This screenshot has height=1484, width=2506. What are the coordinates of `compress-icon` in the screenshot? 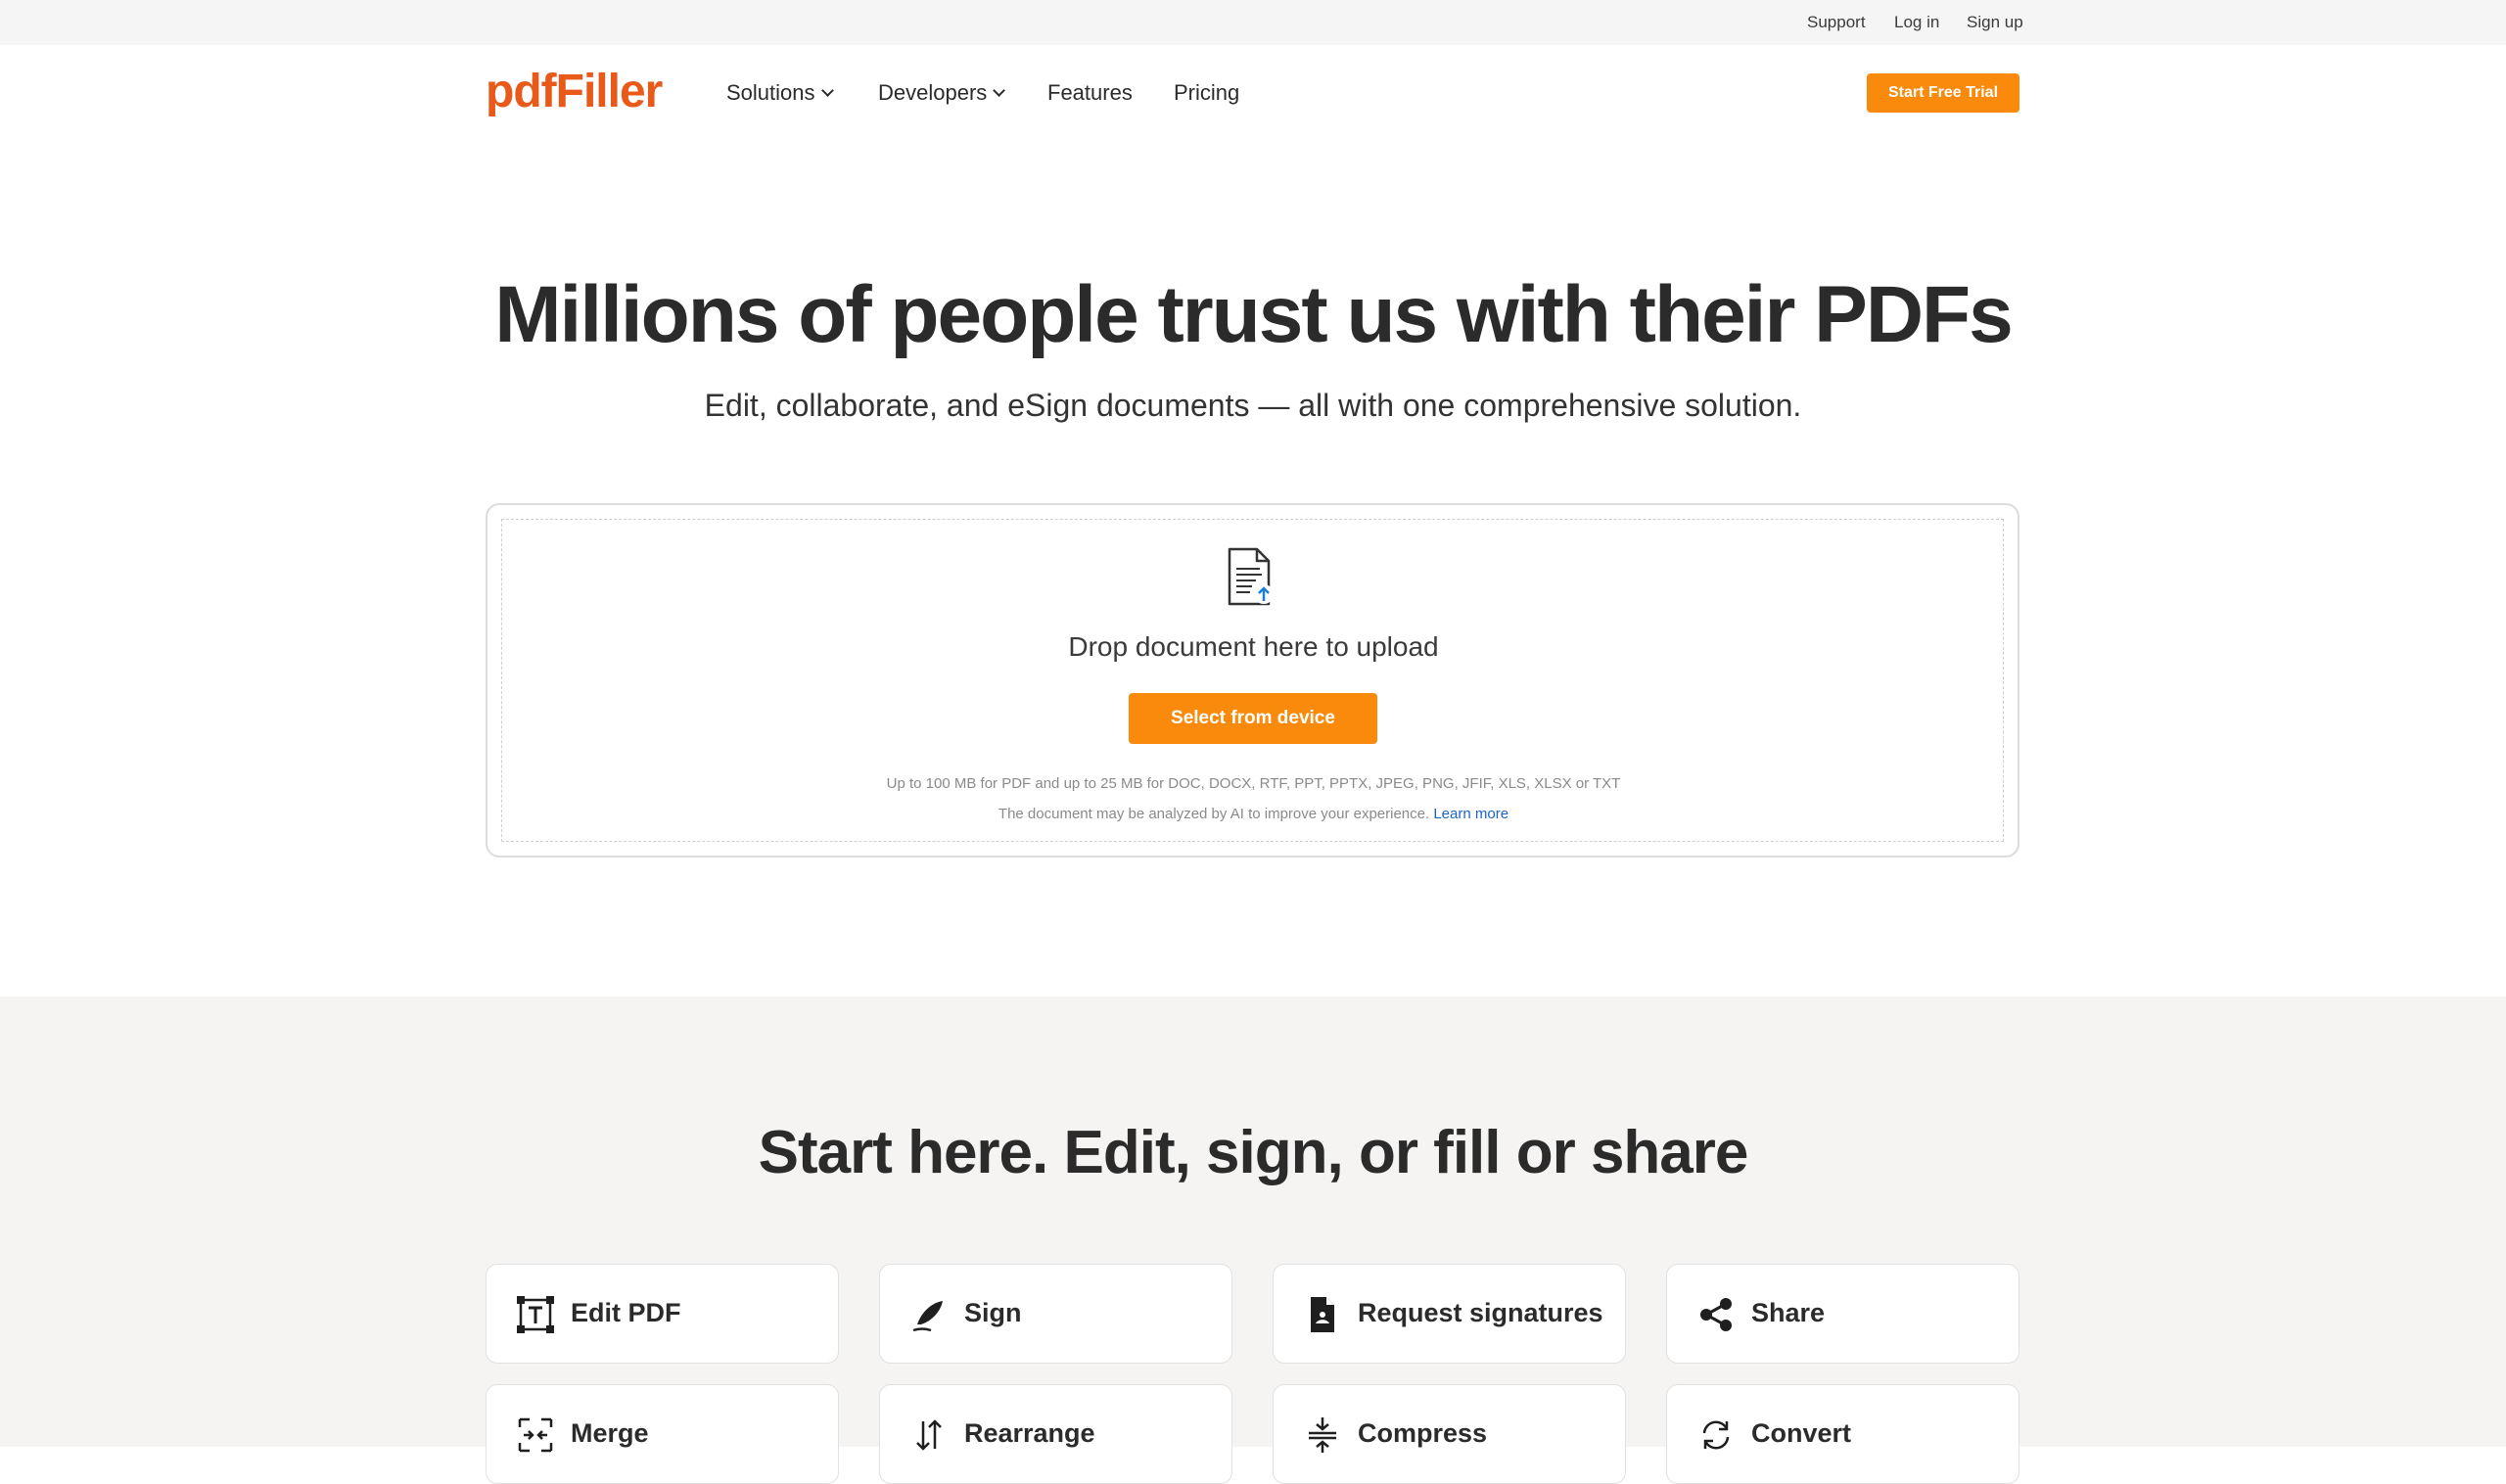 It's located at (1322, 1435).